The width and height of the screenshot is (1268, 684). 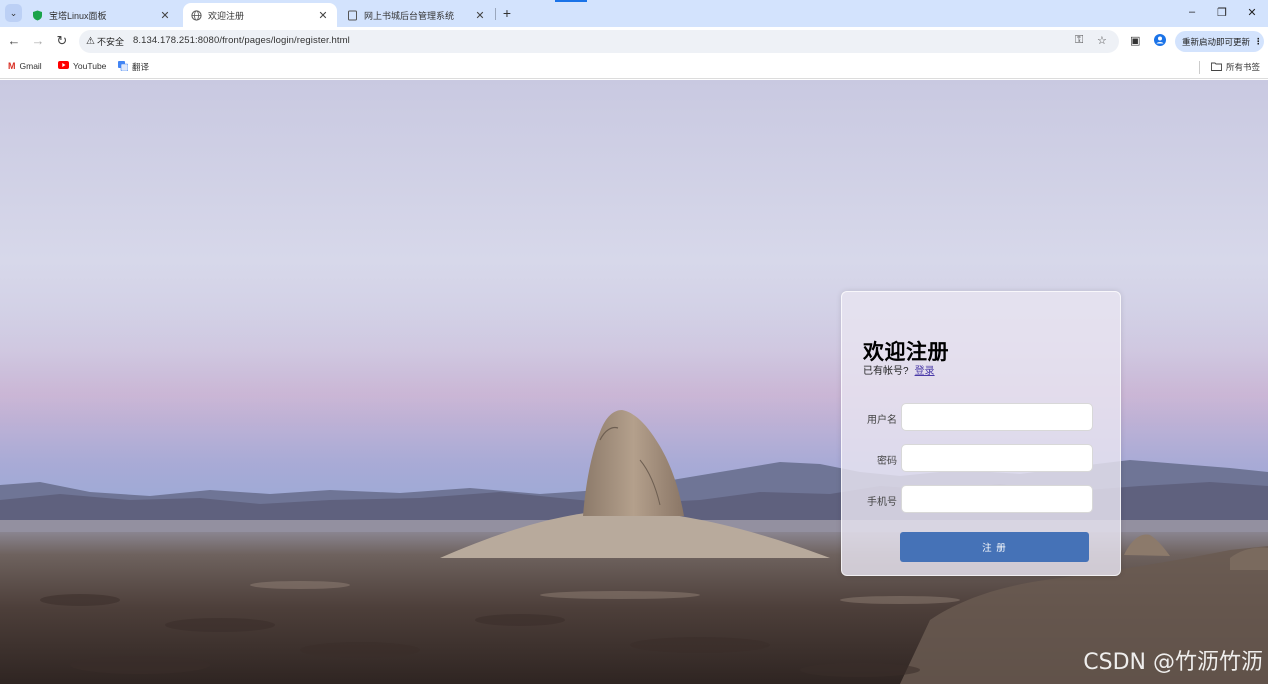 I want to click on close-window-button: ✕, so click(x=1252, y=12).